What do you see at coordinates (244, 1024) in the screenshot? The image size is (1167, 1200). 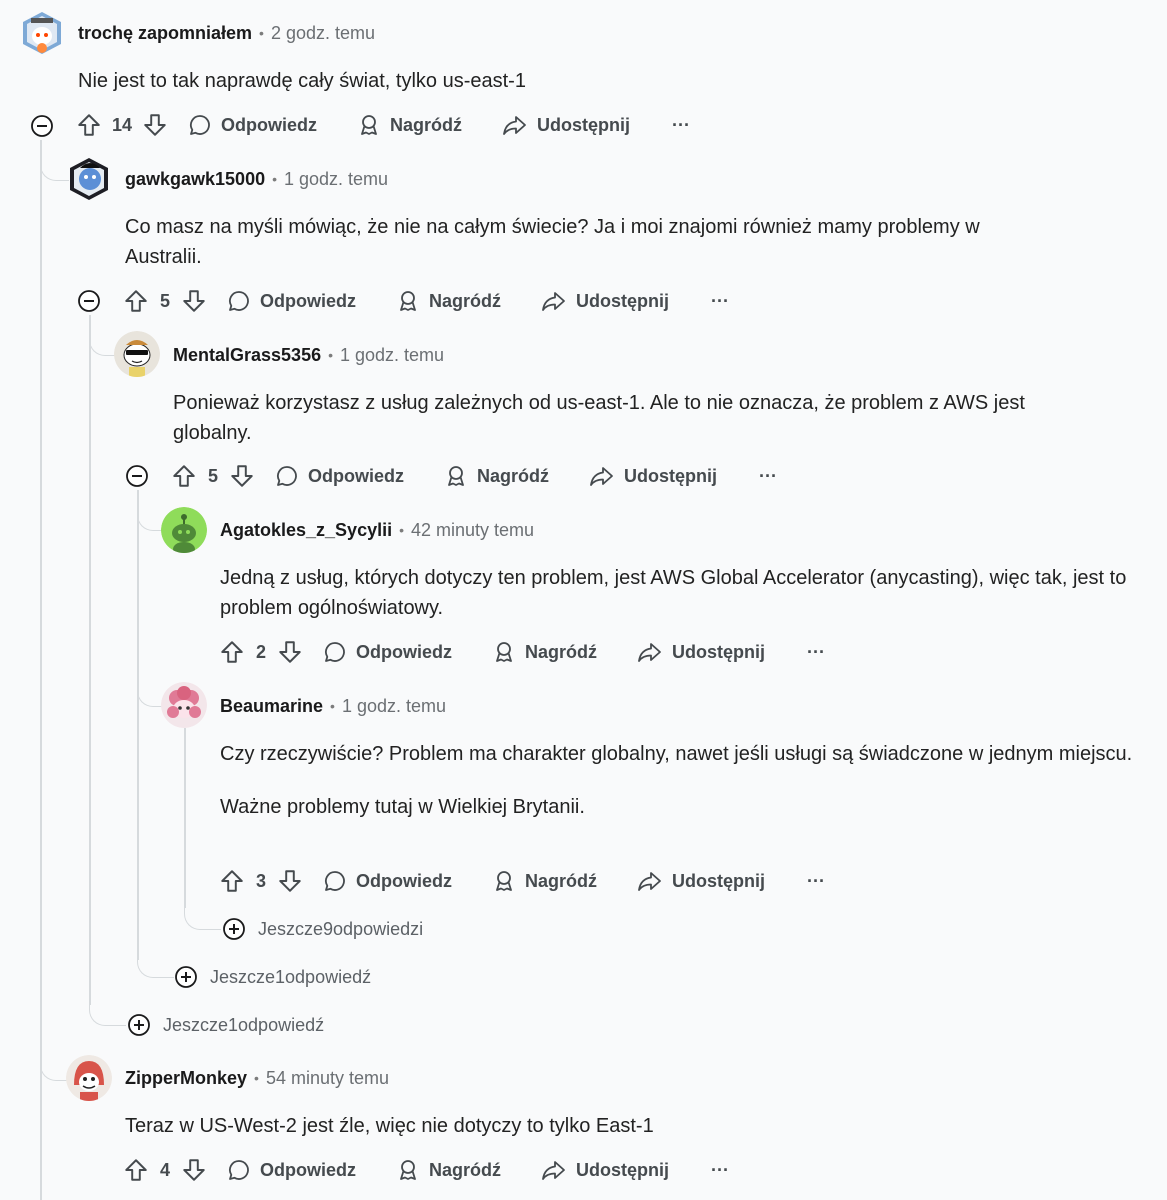 I see `more-replies-label: Jeszcze1odpowiedź` at bounding box center [244, 1024].